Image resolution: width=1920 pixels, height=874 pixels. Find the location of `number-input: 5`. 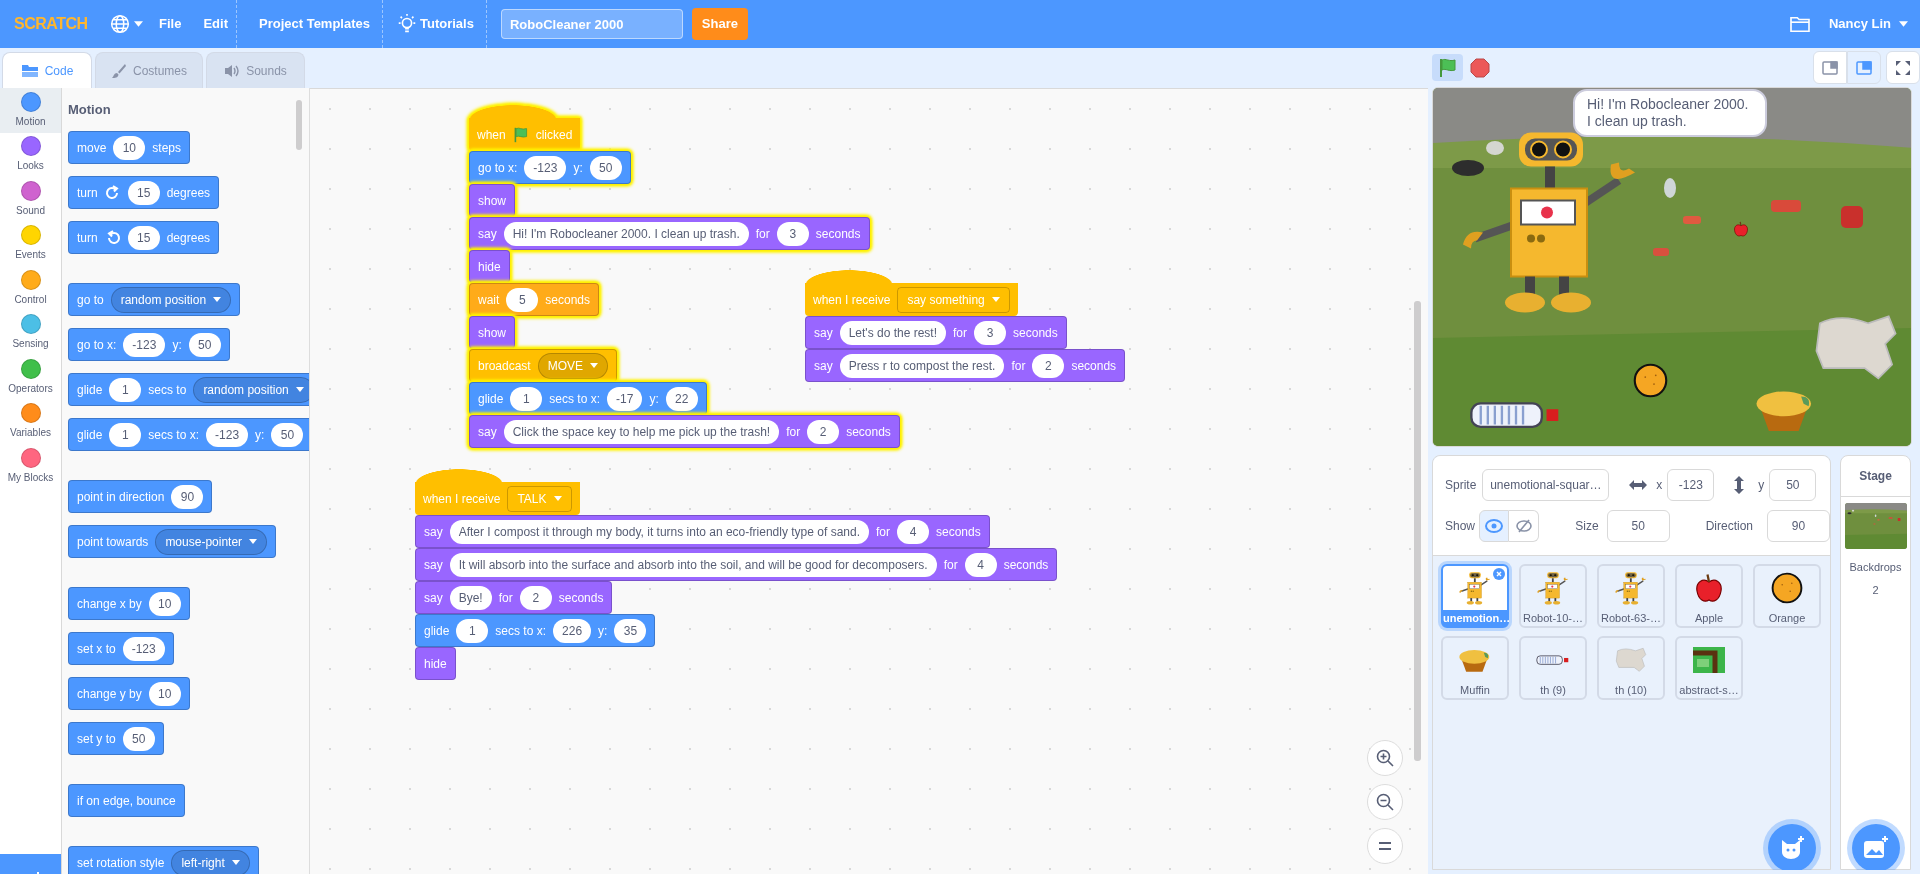

number-input: 5 is located at coordinates (522, 299).